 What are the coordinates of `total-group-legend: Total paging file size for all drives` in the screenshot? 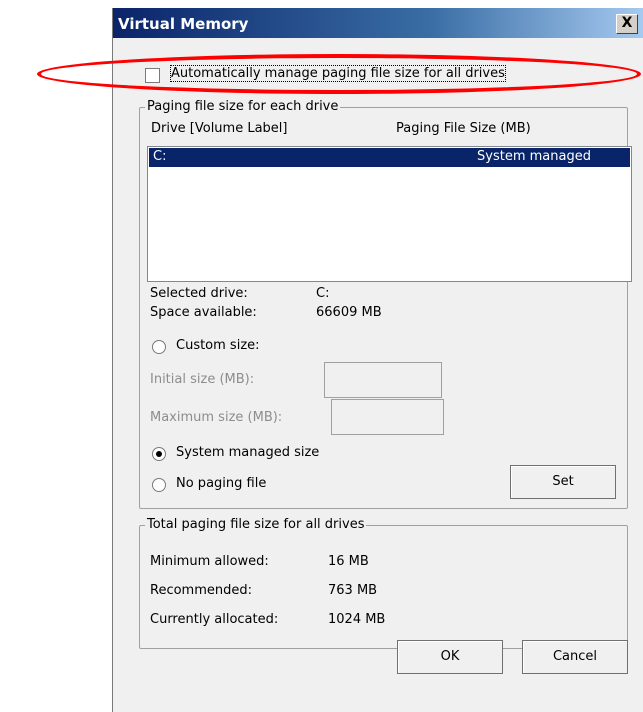 It's located at (256, 524).